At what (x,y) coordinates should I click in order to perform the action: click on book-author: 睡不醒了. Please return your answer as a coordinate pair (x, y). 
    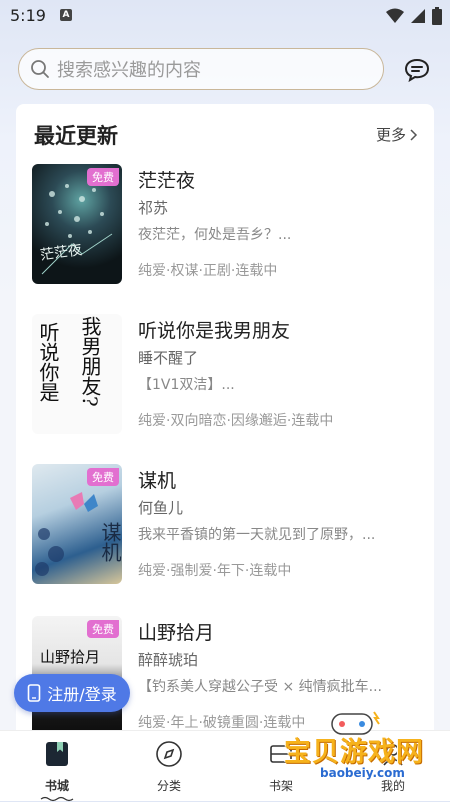
    Looking at the image, I should click on (168, 358).